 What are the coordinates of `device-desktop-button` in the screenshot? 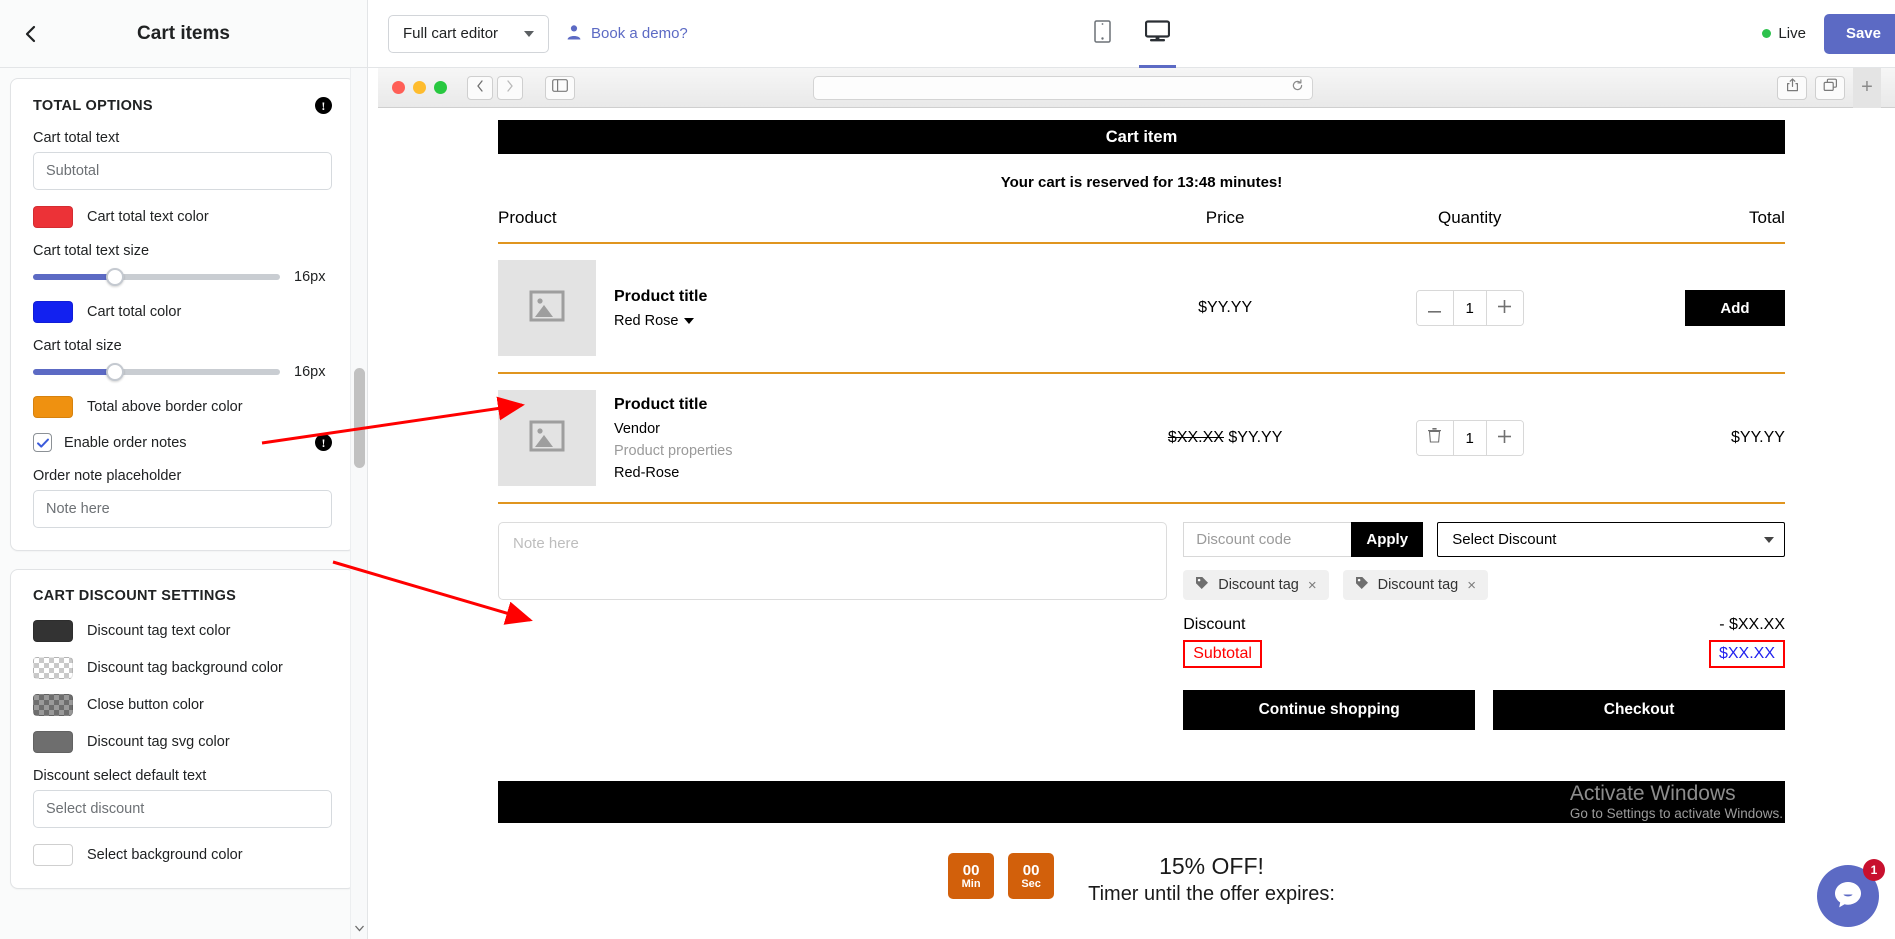 It's located at (1157, 34).